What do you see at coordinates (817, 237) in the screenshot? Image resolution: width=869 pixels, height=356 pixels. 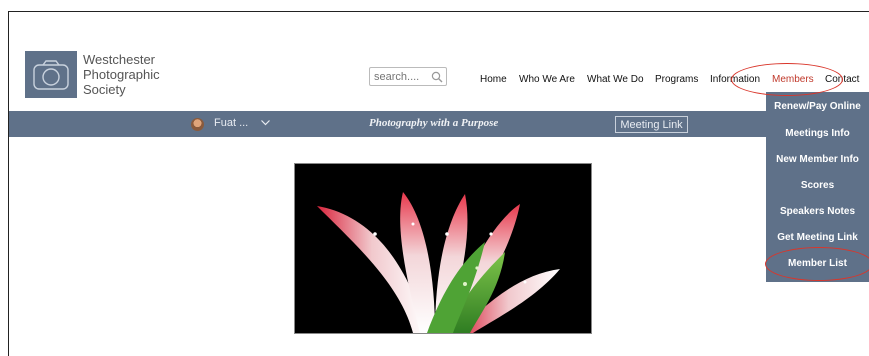 I see `menu-item-get-meeting-link: Get Meeting Link` at bounding box center [817, 237].